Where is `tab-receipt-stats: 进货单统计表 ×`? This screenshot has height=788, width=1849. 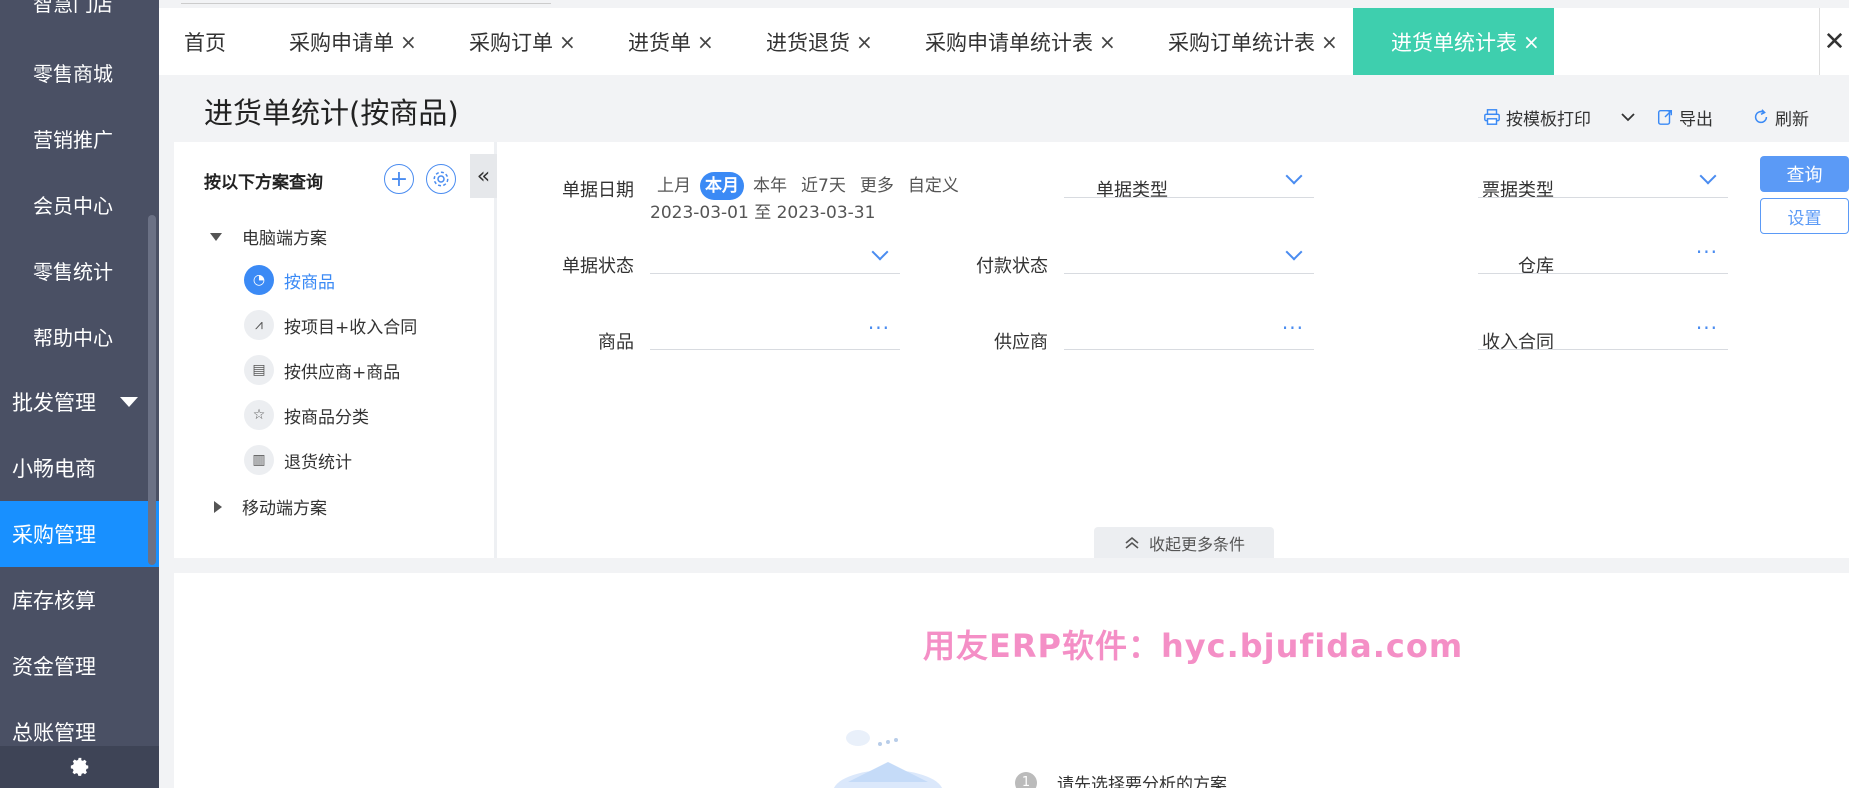
tab-receipt-stats: 进货单统计表 × is located at coordinates (1453, 41).